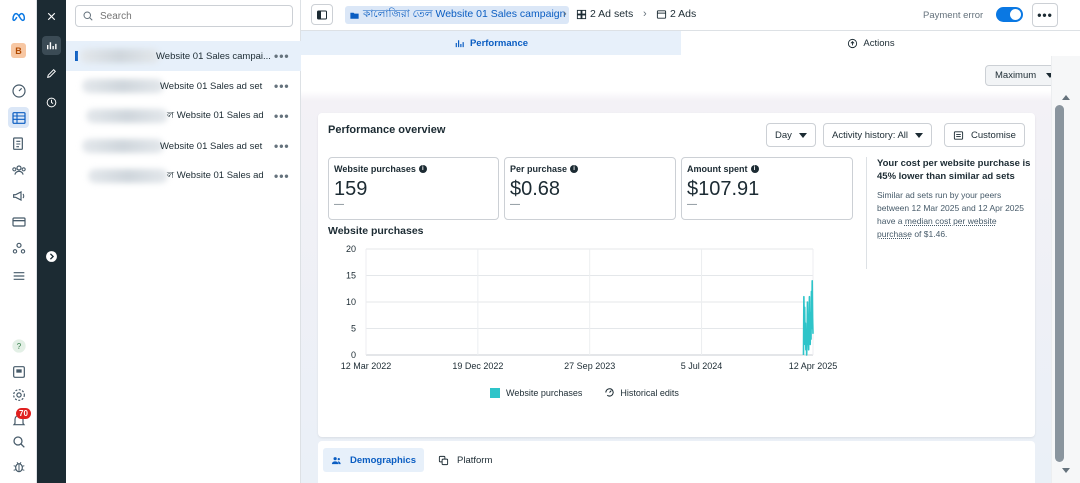 The width and height of the screenshot is (1080, 483). I want to click on breadcrumb-campaign: কালোজিরা তেল Website 01 Sales campaign, so click(457, 15).